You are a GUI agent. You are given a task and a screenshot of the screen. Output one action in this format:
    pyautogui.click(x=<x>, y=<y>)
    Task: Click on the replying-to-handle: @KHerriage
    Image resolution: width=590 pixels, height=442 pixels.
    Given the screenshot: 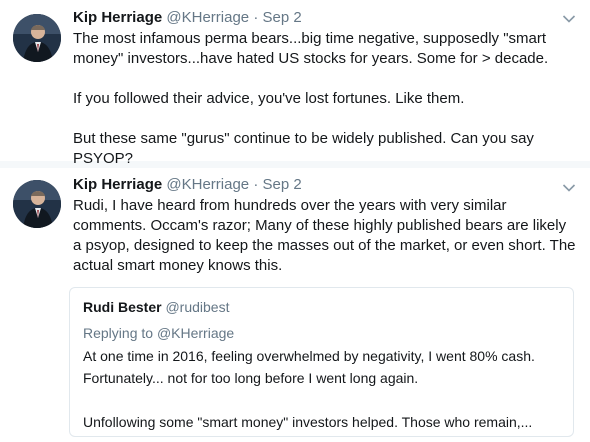 What is the action you would take?
    pyautogui.click(x=195, y=333)
    